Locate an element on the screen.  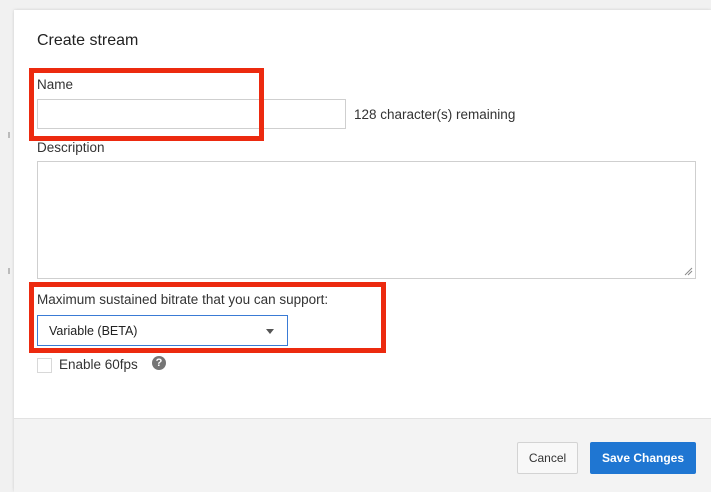
dialog-title: Create stream is located at coordinates (88, 40).